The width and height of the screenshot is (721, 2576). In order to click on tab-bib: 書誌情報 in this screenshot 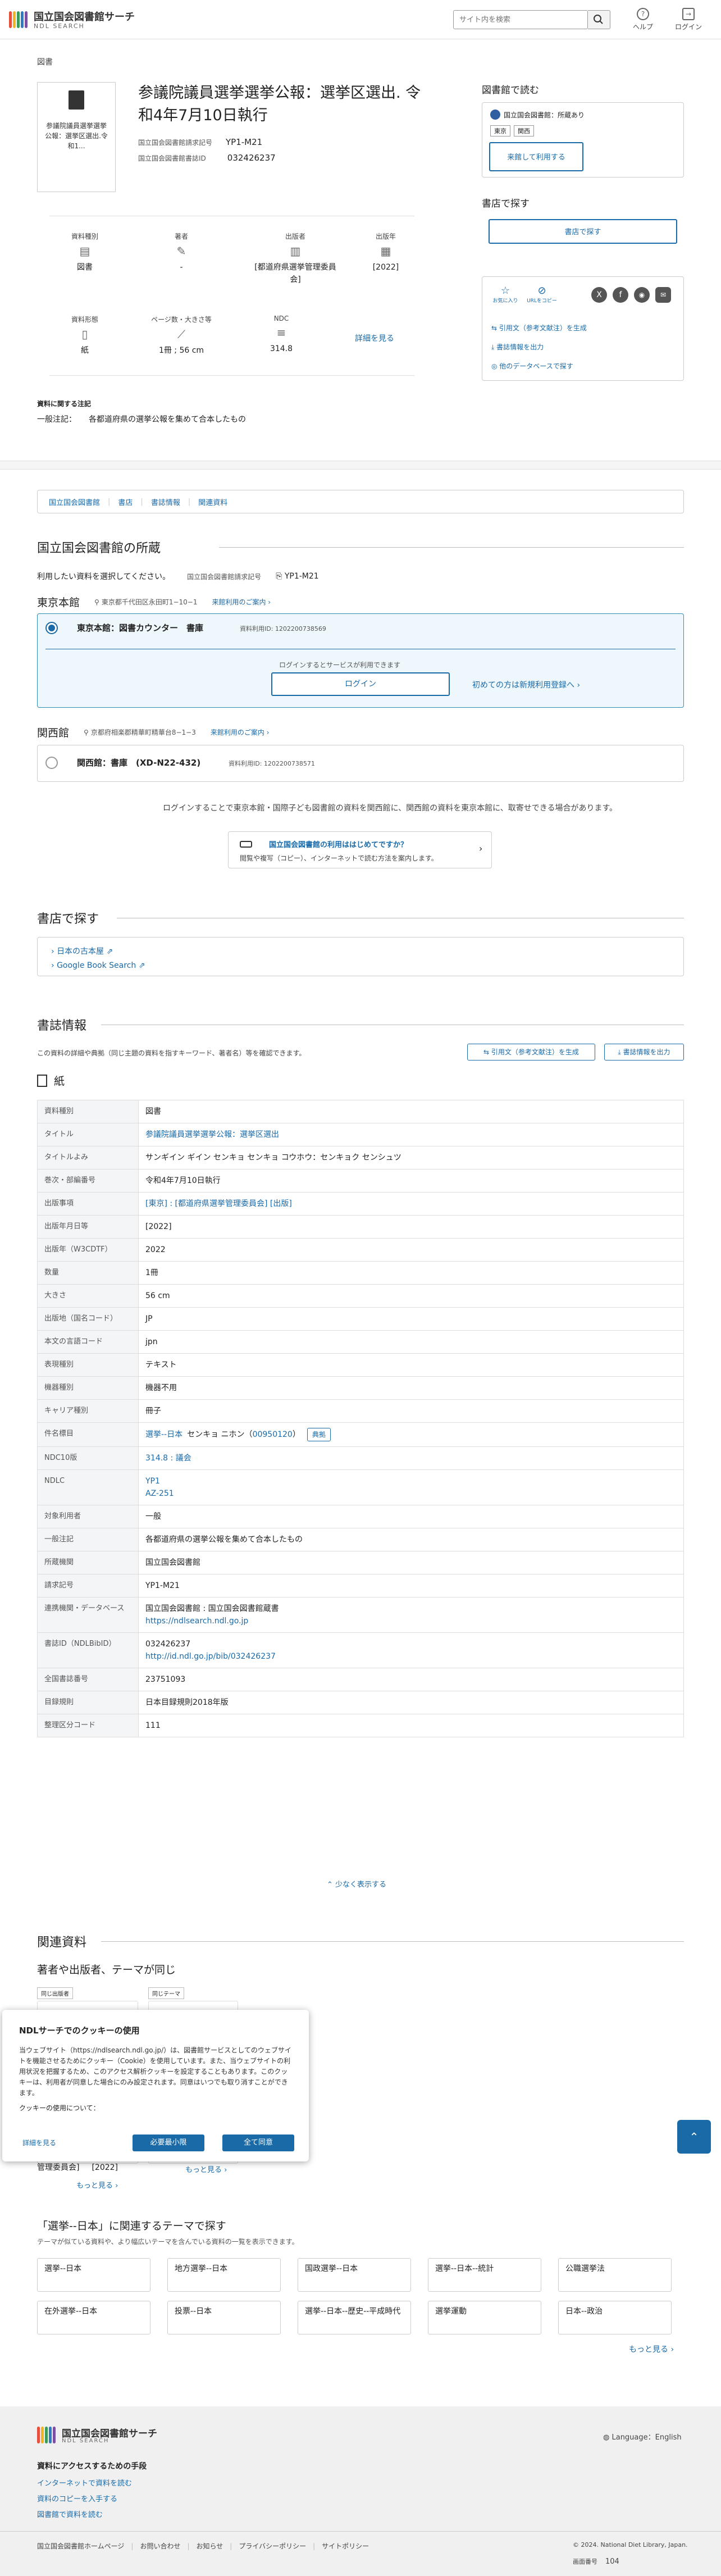, I will do `click(165, 502)`.